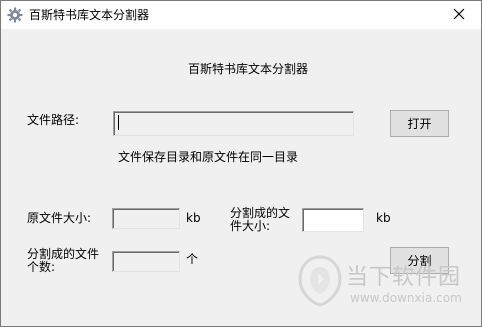  Describe the element at coordinates (250, 226) in the screenshot. I see `split-size-label-line2: 件大小:` at that location.